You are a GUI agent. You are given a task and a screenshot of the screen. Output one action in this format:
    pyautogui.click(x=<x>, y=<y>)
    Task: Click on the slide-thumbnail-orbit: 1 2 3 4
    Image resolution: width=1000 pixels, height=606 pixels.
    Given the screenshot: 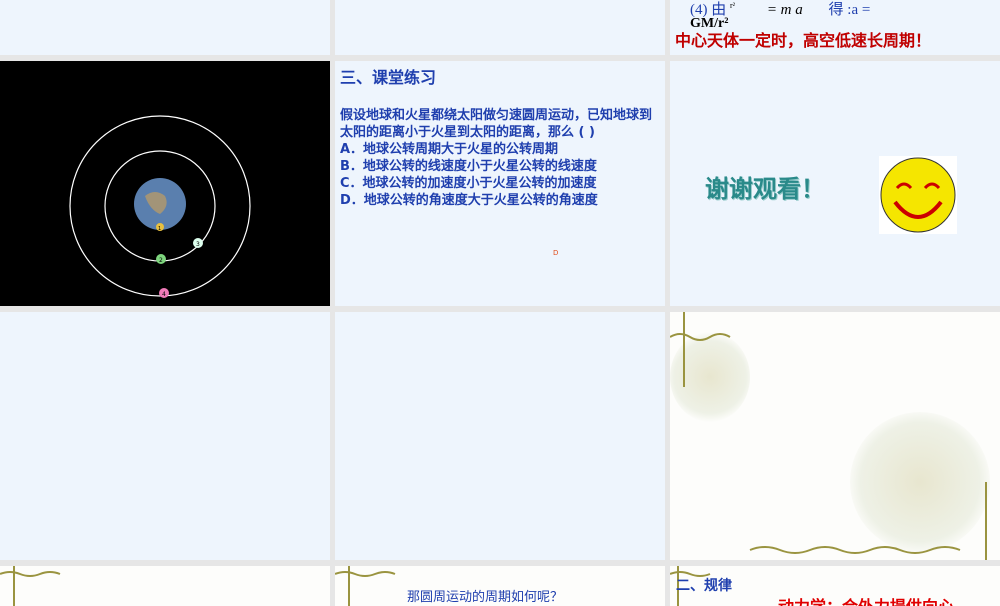 What is the action you would take?
    pyautogui.click(x=165, y=183)
    